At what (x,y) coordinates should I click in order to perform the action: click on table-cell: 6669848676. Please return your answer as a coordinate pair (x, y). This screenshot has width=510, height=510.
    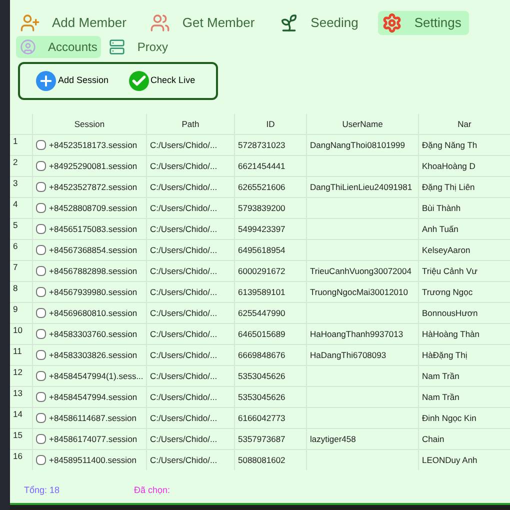
    Looking at the image, I should click on (262, 355).